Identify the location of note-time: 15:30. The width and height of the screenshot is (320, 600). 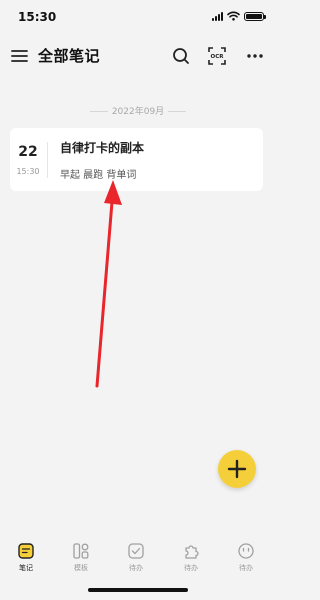
(28, 171).